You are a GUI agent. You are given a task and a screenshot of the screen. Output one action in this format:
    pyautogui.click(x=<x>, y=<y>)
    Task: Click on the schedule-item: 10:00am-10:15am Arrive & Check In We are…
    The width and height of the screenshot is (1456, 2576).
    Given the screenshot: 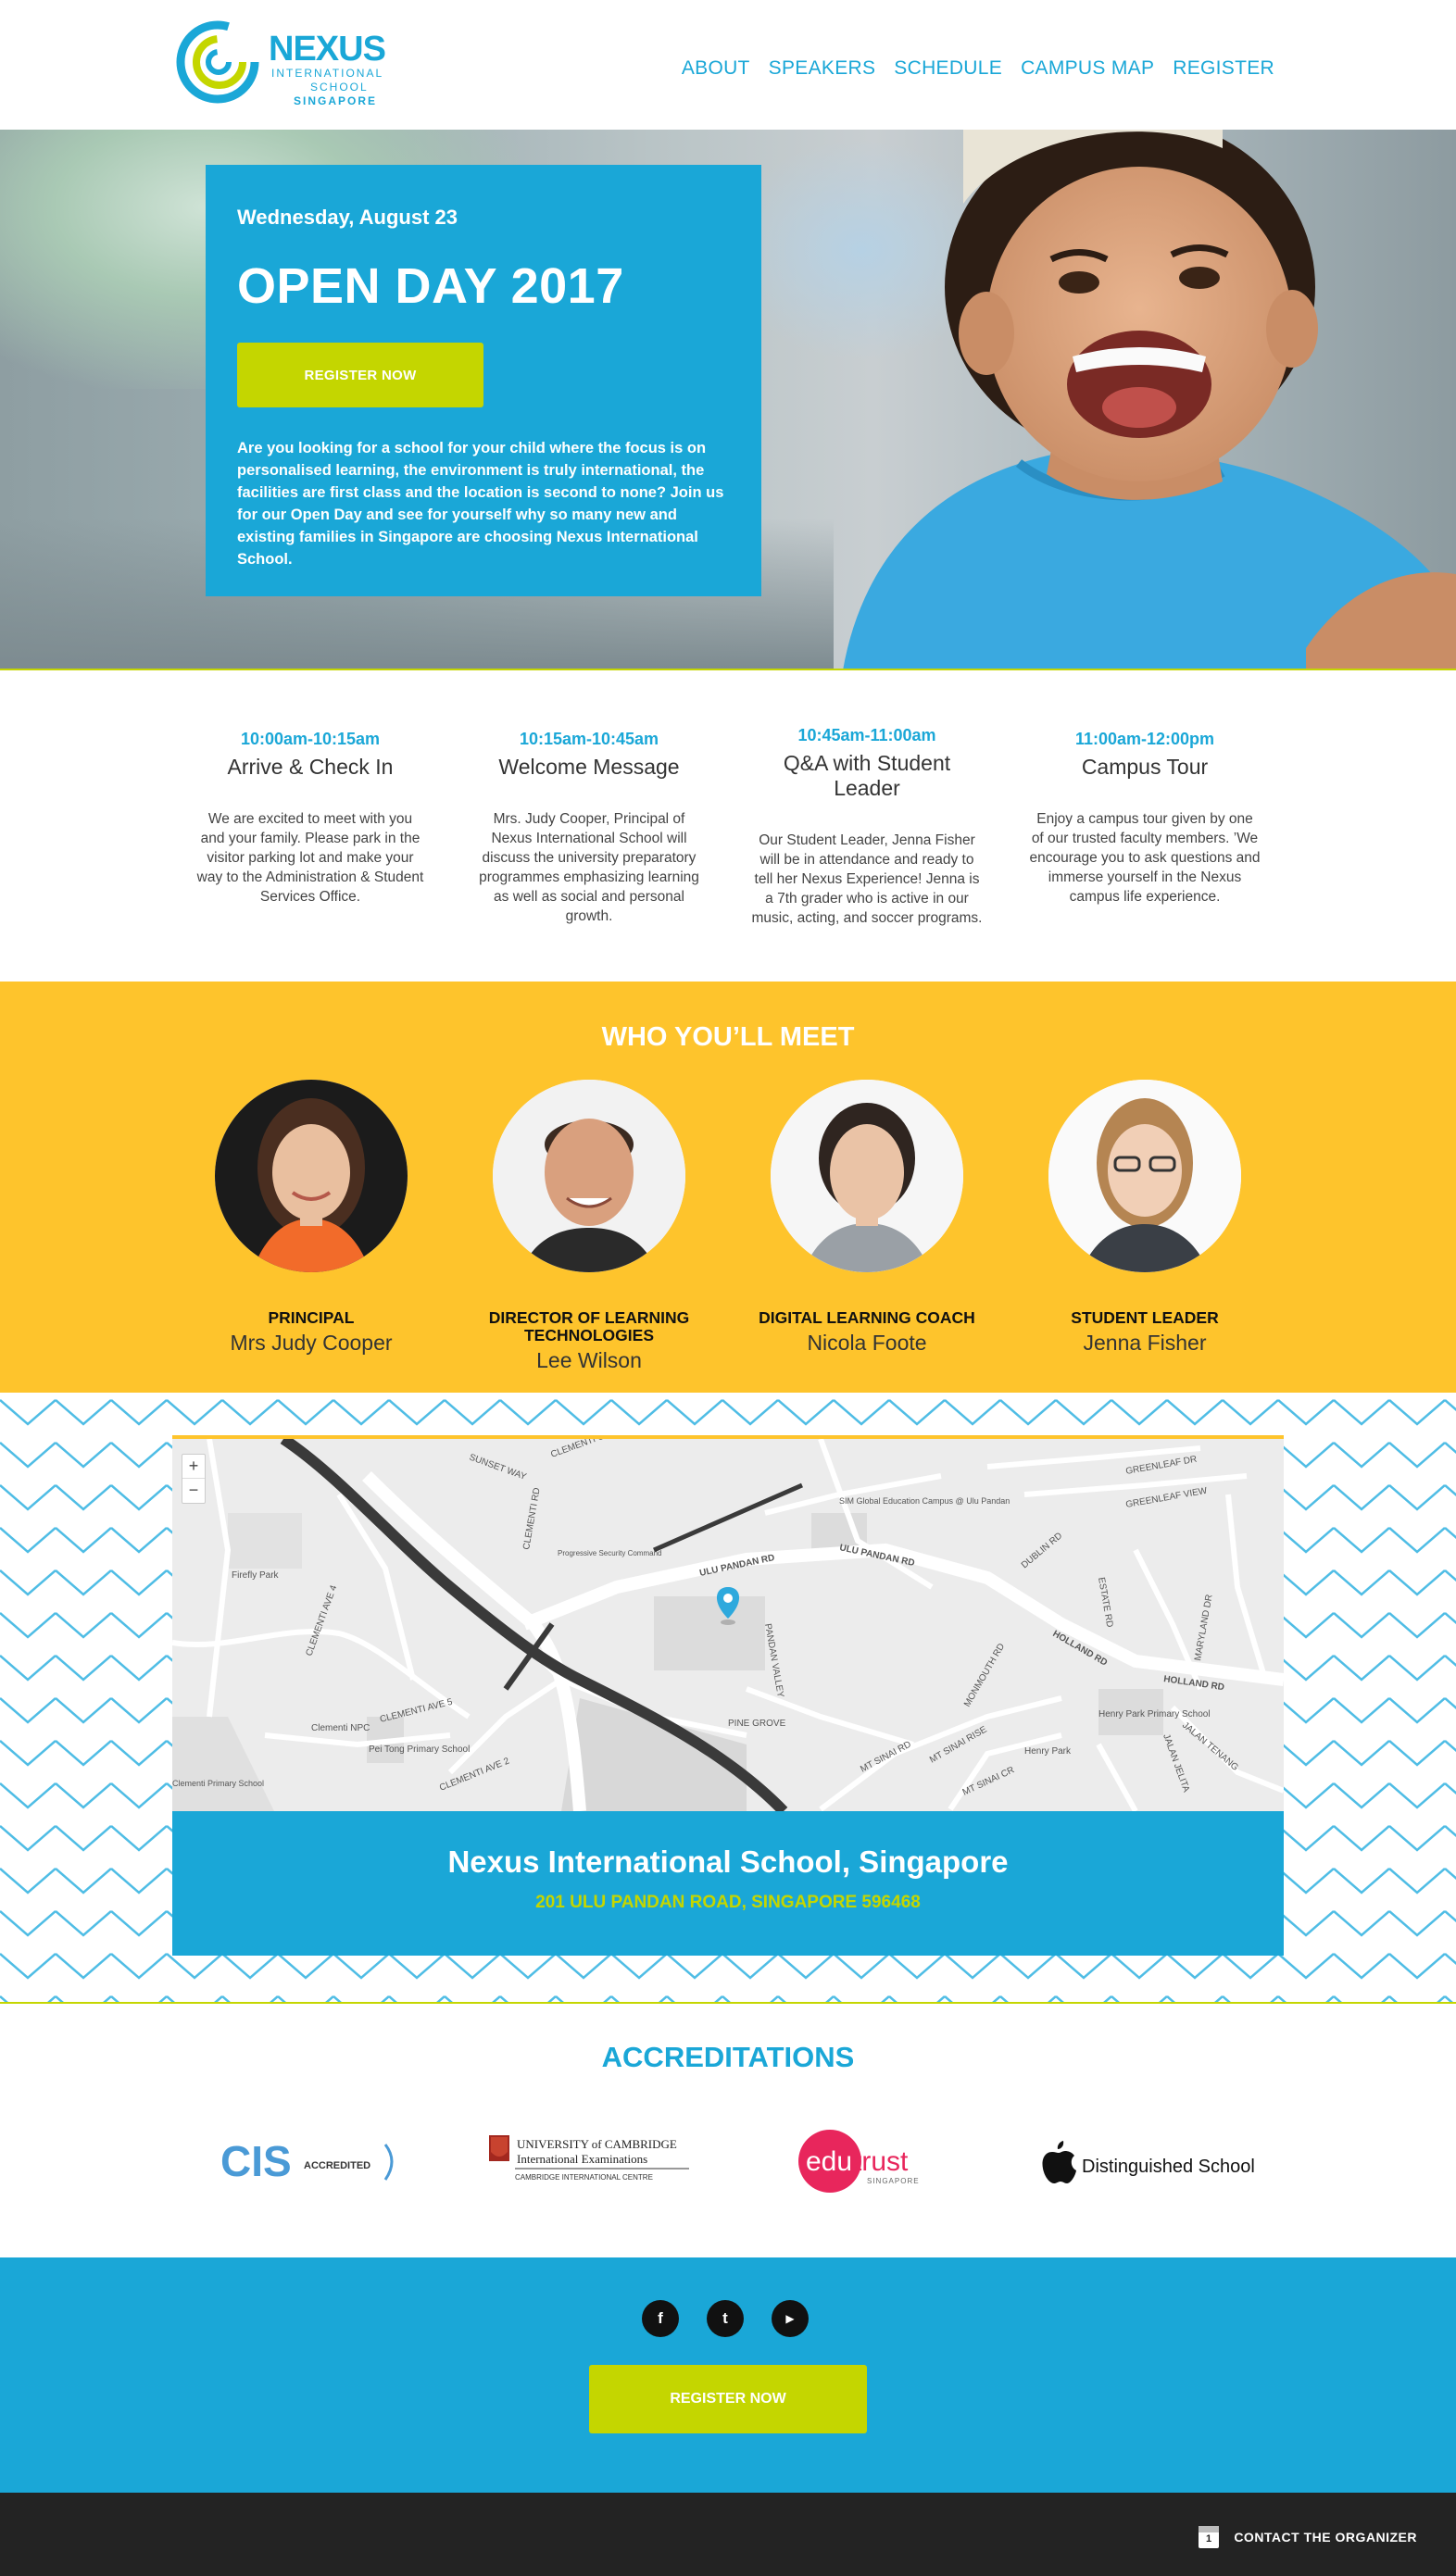 What is the action you would take?
    pyautogui.click(x=310, y=819)
    